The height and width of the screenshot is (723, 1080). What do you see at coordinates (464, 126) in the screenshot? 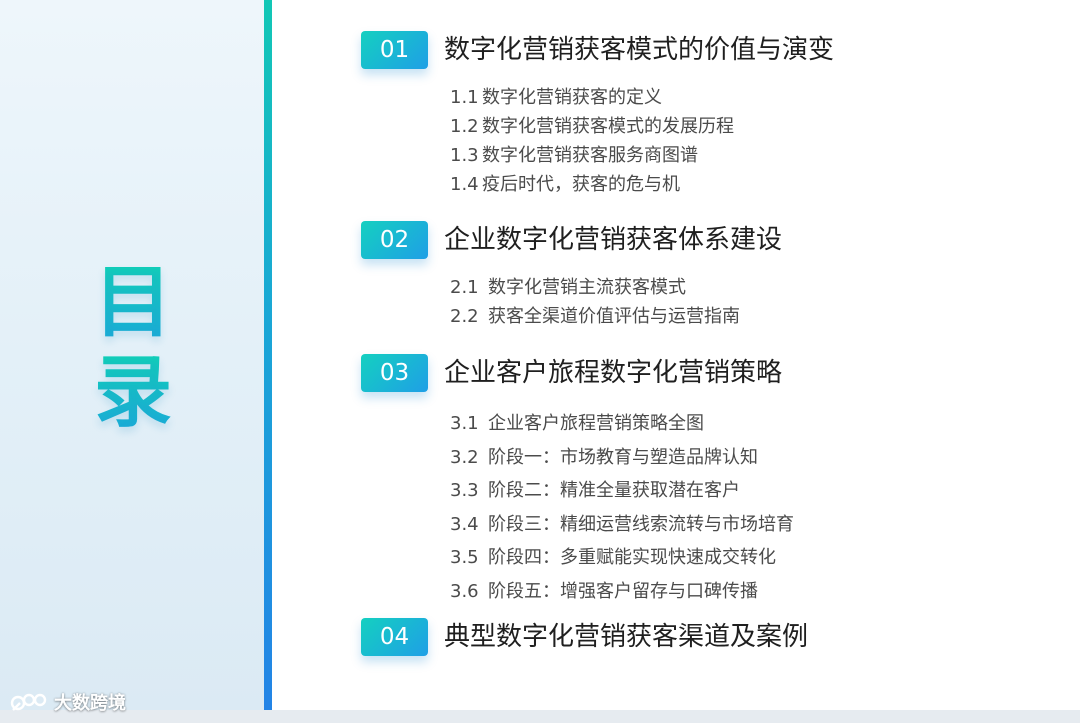
I see `toc-item-number: 1.2` at bounding box center [464, 126].